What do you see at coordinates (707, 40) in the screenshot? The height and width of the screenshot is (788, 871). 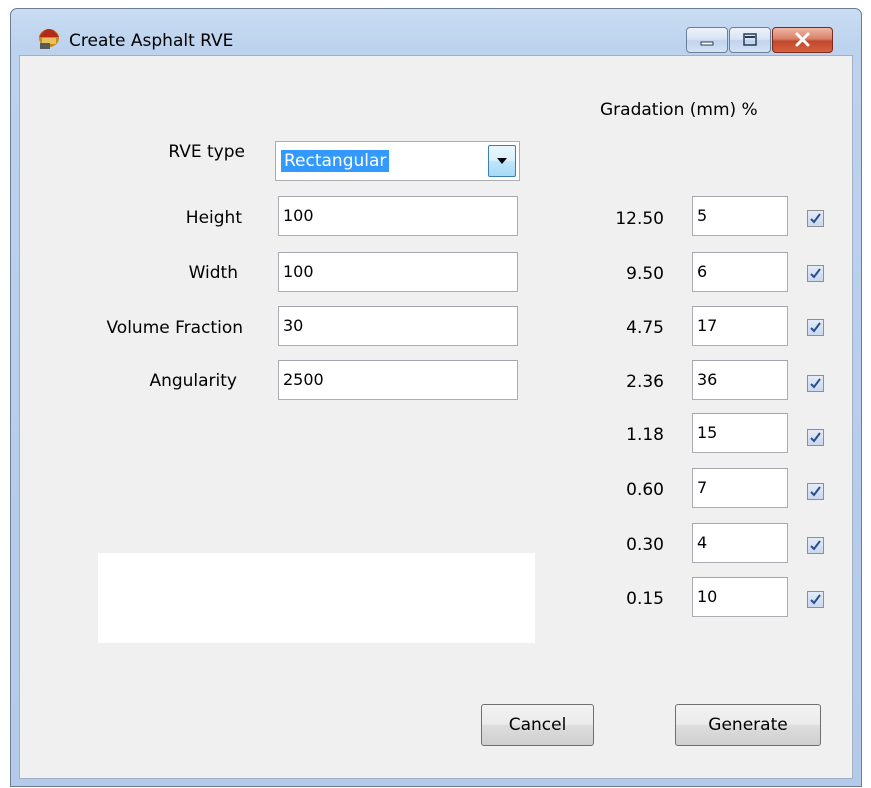 I see `minimize-button` at bounding box center [707, 40].